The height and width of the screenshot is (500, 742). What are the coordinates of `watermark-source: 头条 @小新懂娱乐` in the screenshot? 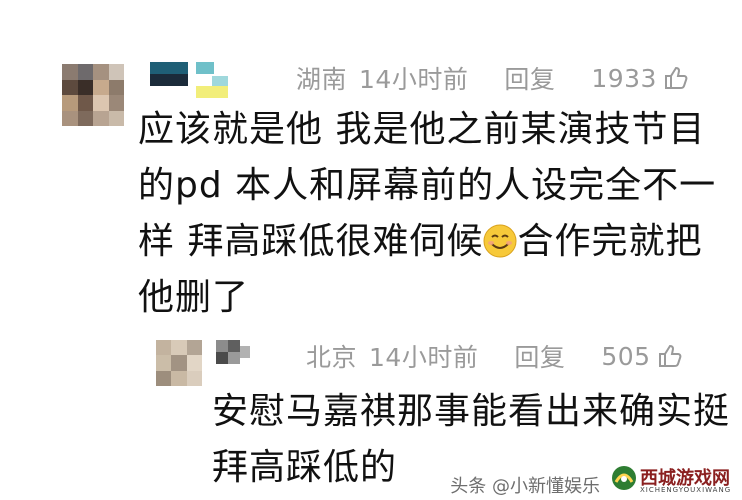 It's located at (525, 486).